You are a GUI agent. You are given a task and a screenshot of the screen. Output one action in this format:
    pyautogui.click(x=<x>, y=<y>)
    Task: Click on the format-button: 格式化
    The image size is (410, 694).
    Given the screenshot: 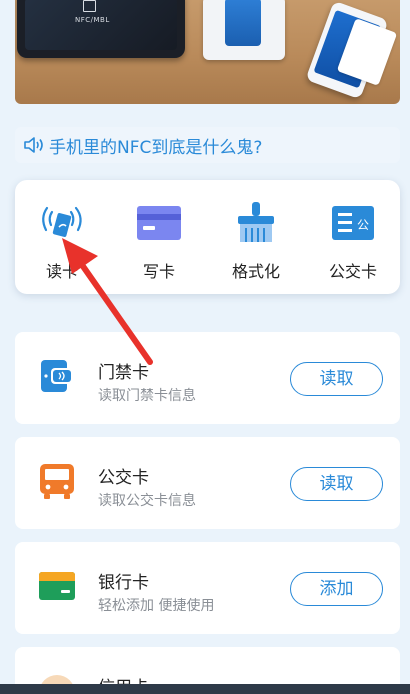 What is the action you would take?
    pyautogui.click(x=256, y=241)
    